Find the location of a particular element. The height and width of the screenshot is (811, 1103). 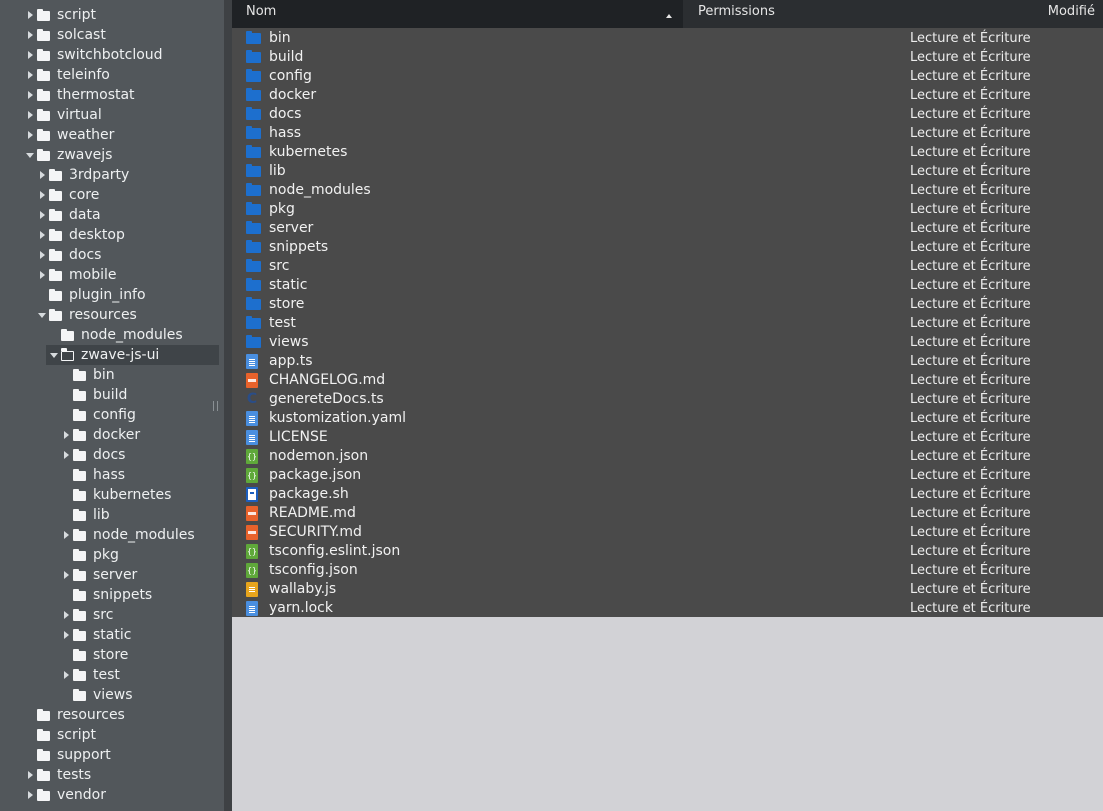

tree-item: build is located at coordinates (112, 395).